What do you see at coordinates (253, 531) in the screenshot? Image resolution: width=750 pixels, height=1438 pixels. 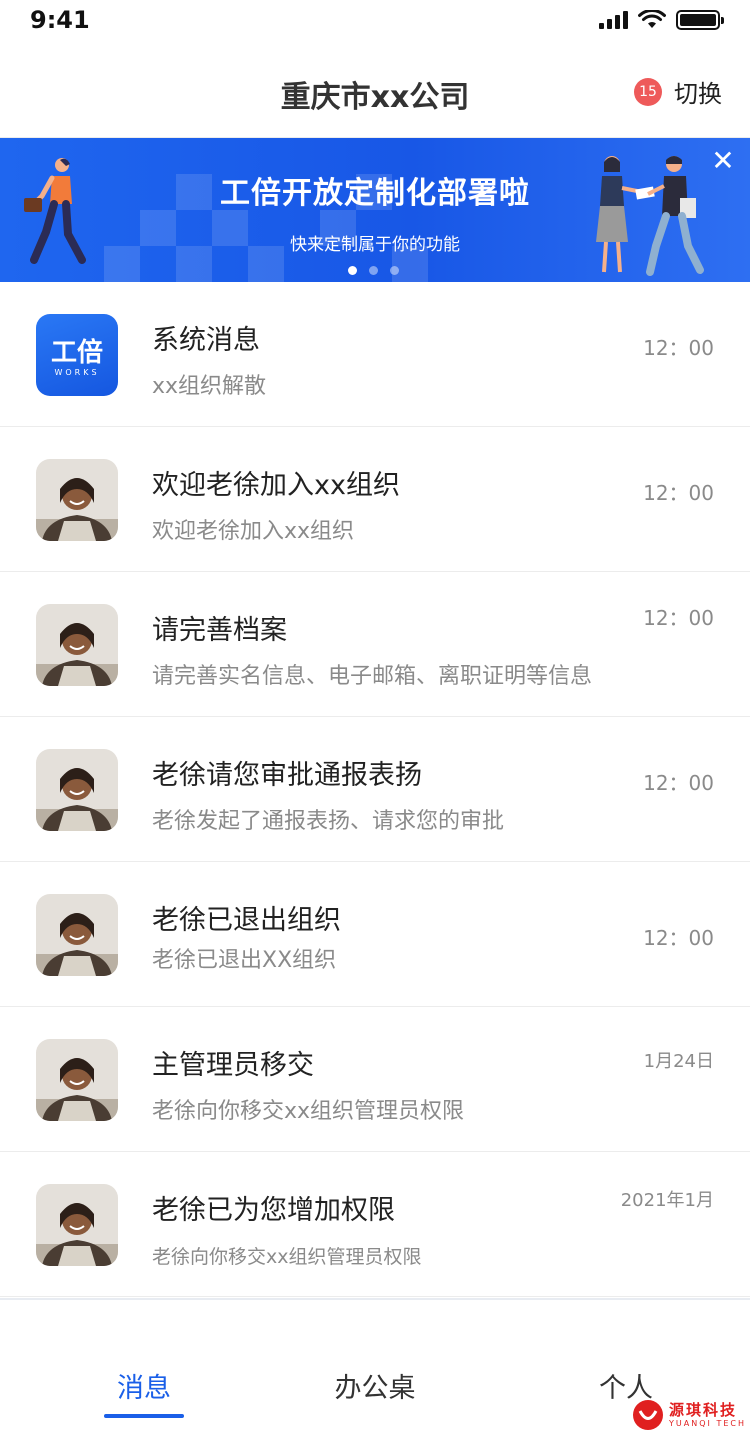 I see `message-subtitle: 欢迎老徐加入xx组织` at bounding box center [253, 531].